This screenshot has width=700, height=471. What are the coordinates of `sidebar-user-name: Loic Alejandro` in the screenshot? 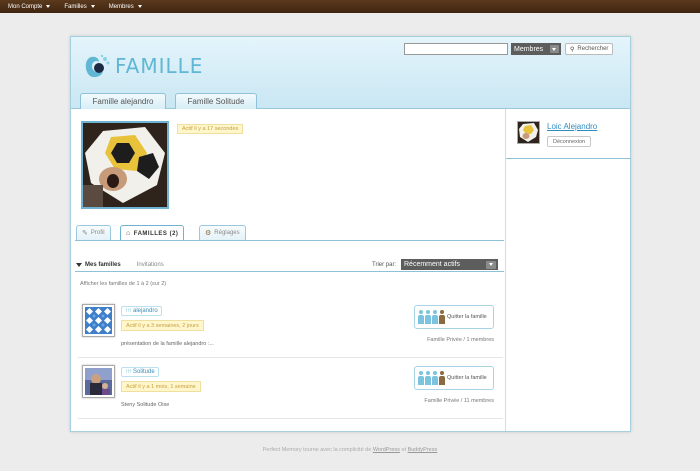 It's located at (572, 126).